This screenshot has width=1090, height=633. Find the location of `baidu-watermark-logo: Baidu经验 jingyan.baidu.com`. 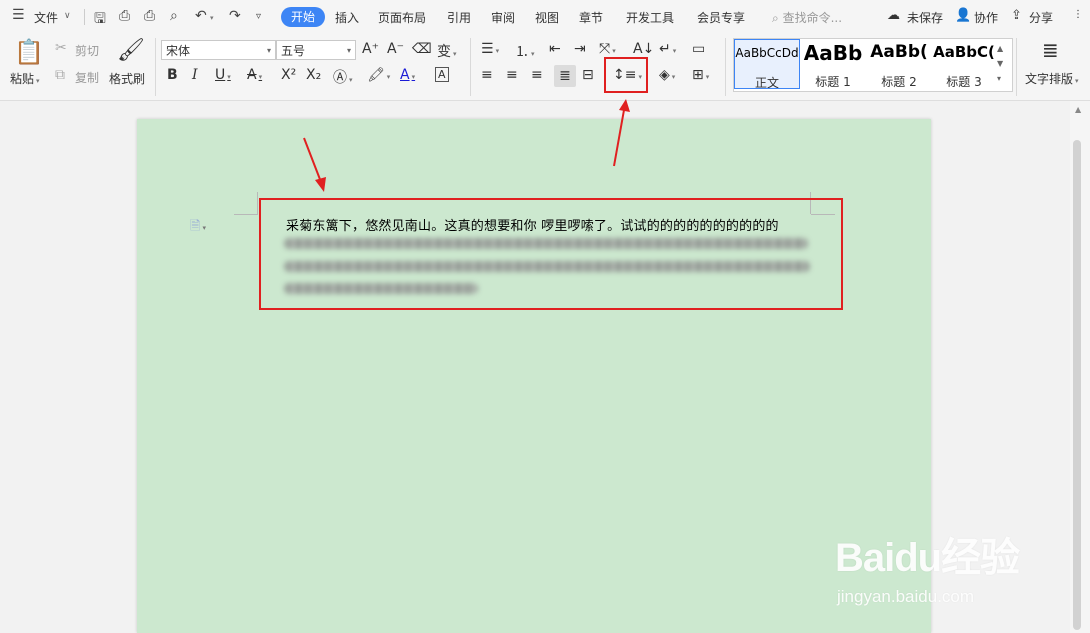

baidu-watermark-logo: Baidu经验 jingyan.baidu.com is located at coordinates (942, 565).